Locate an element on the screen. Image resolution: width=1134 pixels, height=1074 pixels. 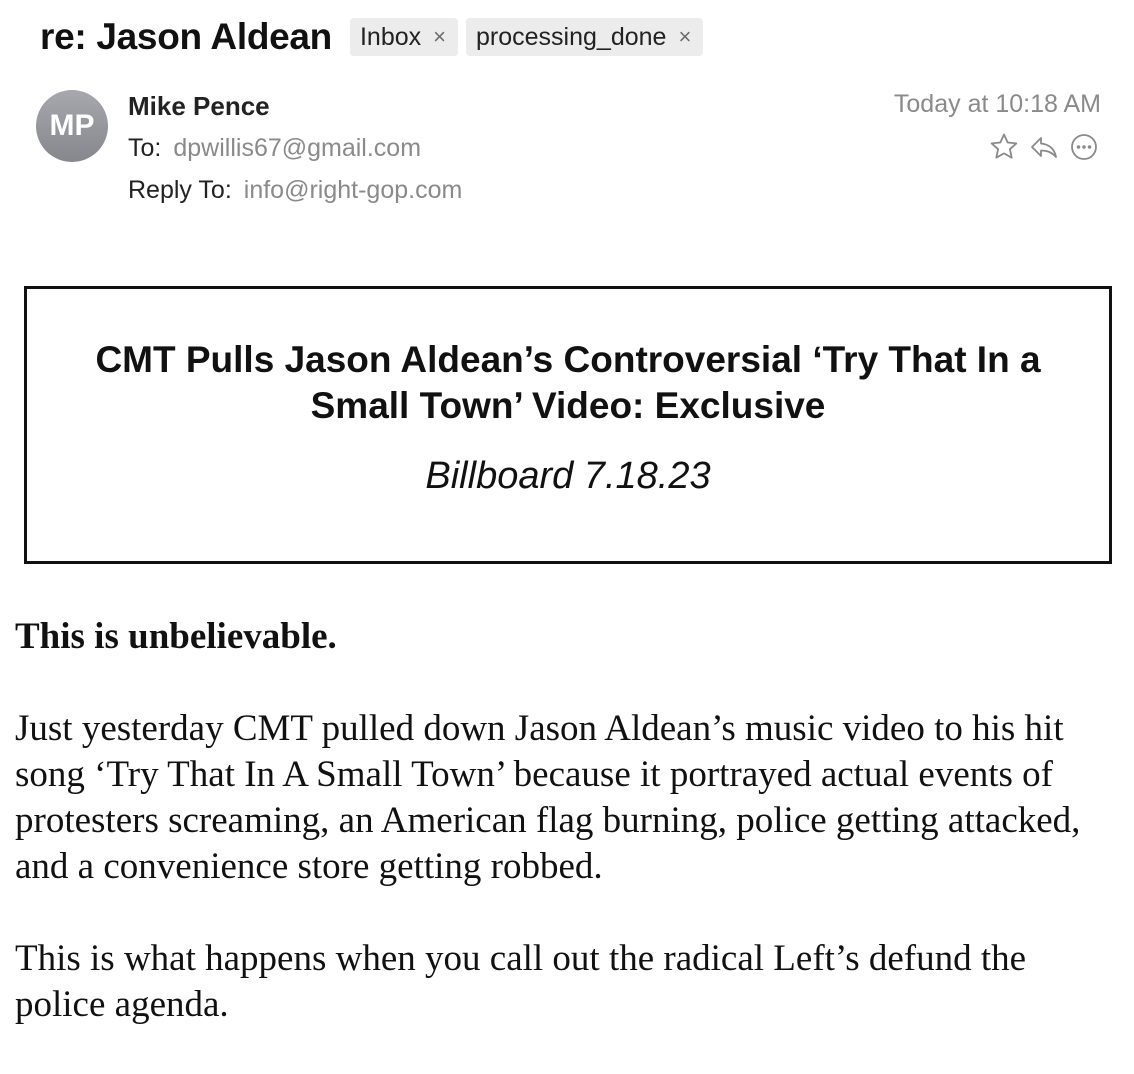
email-subject: re: Jason Aldean is located at coordinates (186, 36).